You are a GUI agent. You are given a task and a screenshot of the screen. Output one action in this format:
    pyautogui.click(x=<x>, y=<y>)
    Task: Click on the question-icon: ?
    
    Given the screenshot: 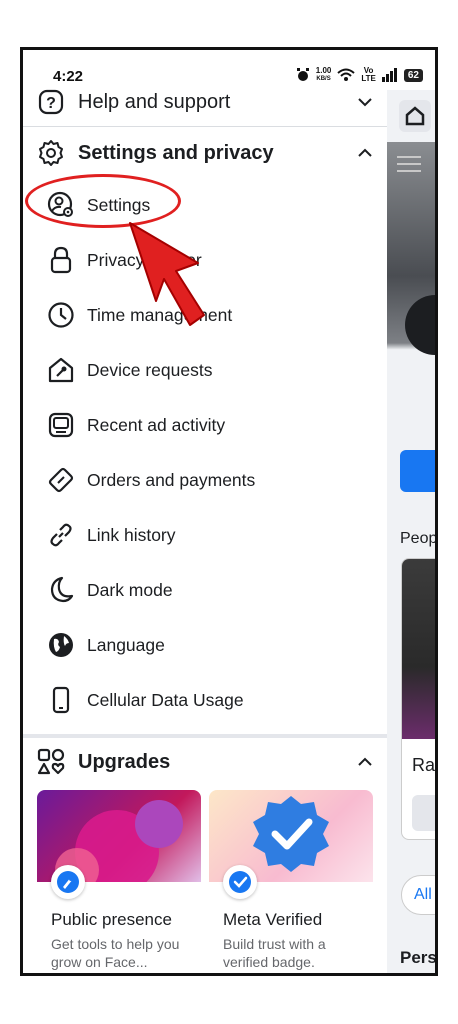 What is the action you would take?
    pyautogui.click(x=51, y=102)
    